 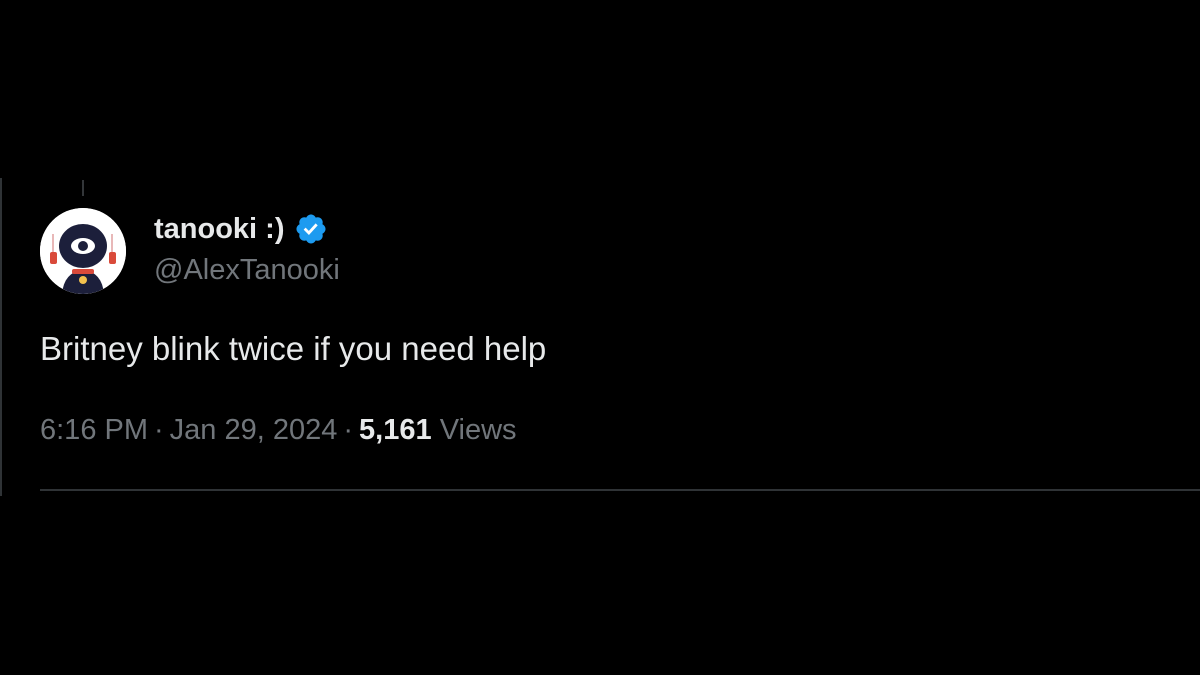 I want to click on tweet-time: 6:16 PM, so click(x=94, y=430).